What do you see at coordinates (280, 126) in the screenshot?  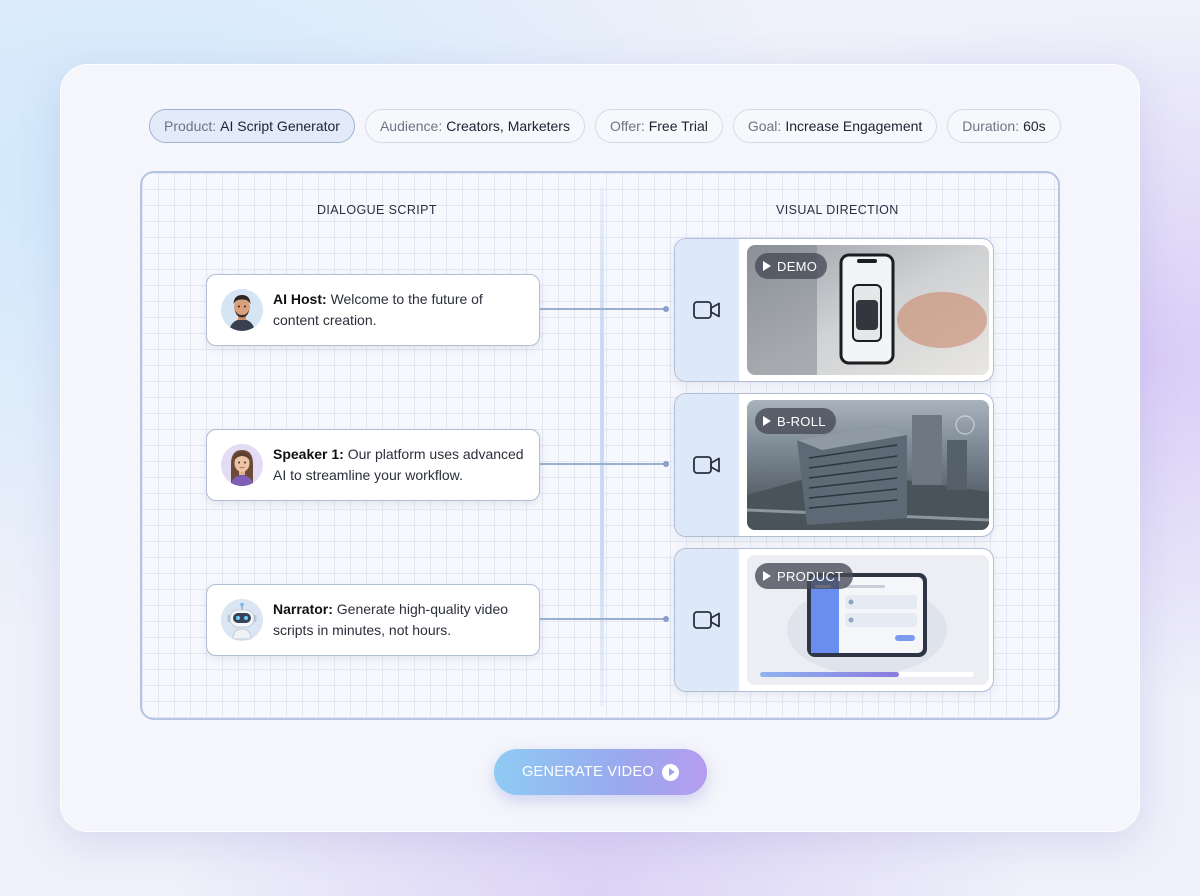 I see `chip-value: AI Script Generator` at bounding box center [280, 126].